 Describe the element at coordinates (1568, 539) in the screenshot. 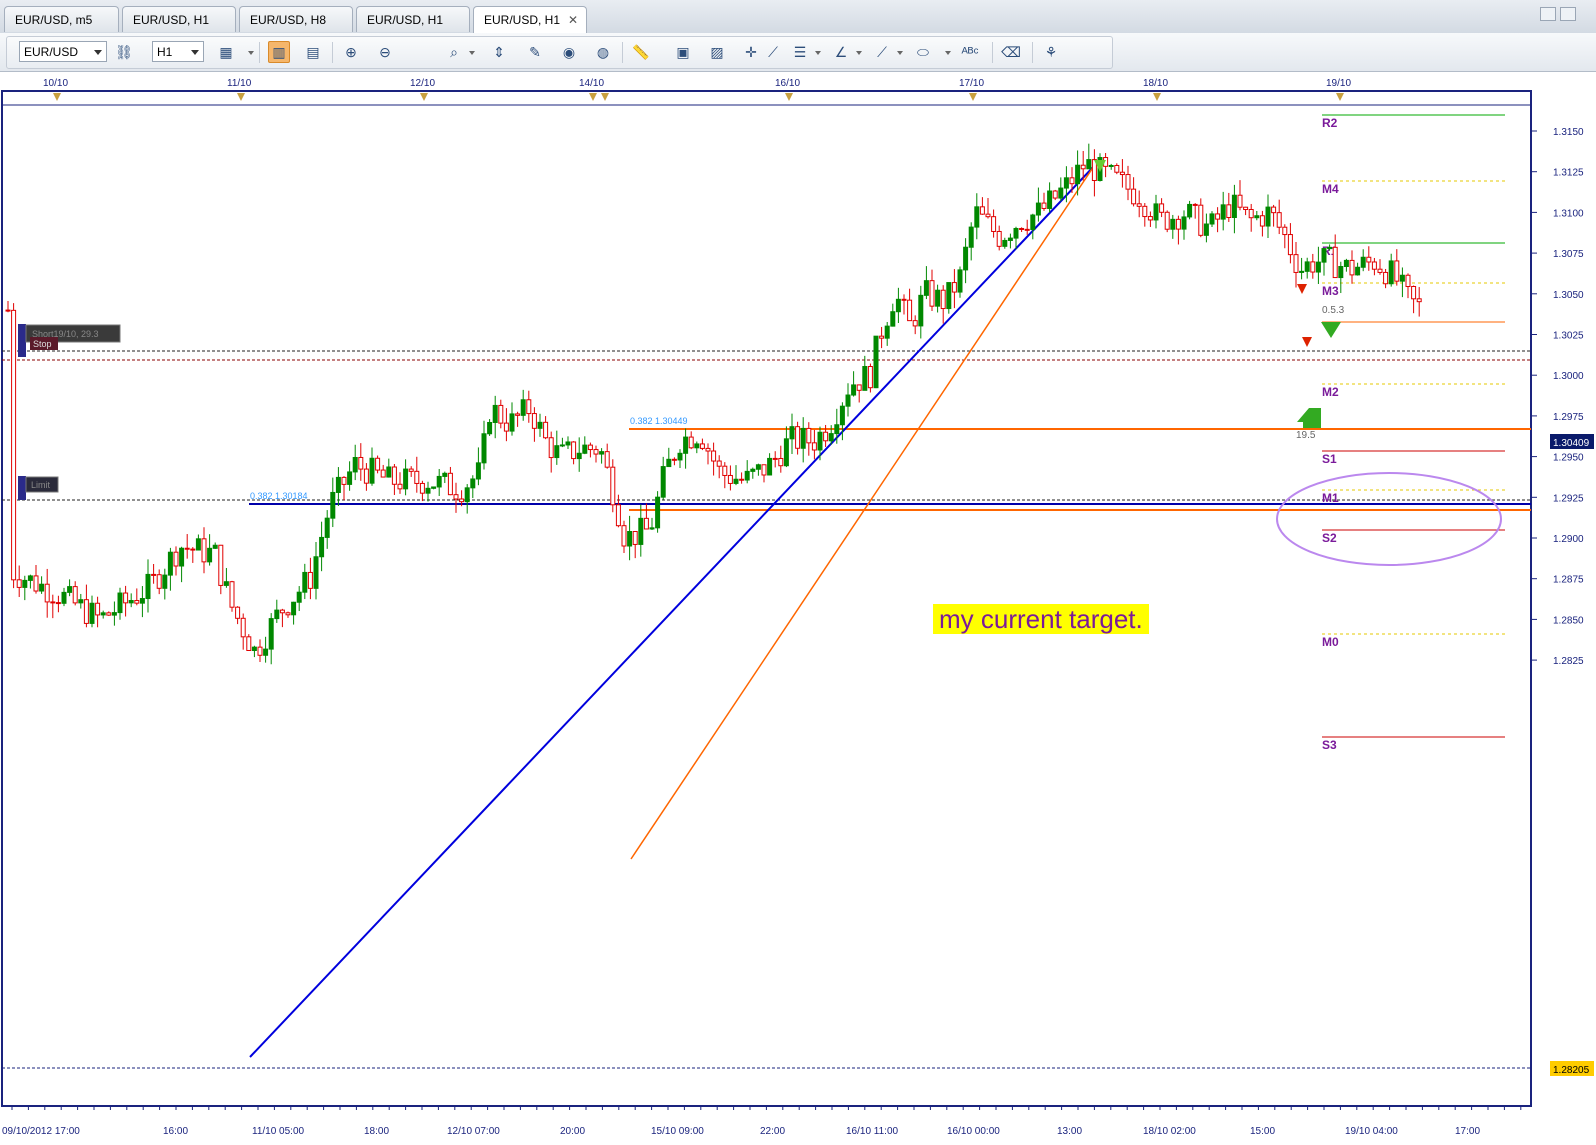

I see `price-label: 1.2900` at that location.